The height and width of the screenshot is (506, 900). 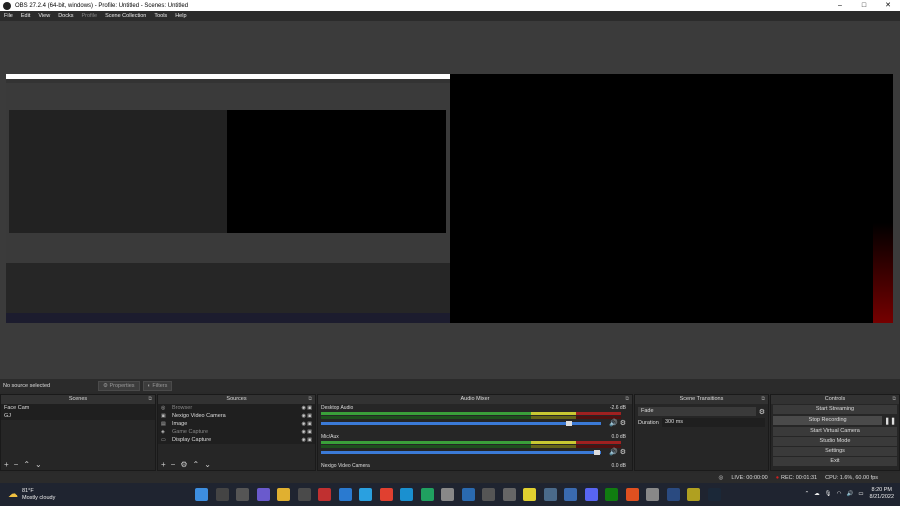 I want to click on source-item: ◎ Browser ◉ ▣, so click(x=236, y=408).